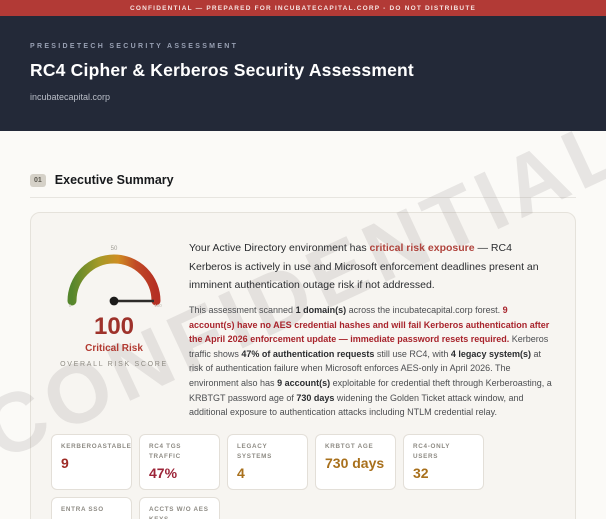  I want to click on metric-value: 4, so click(241, 472).